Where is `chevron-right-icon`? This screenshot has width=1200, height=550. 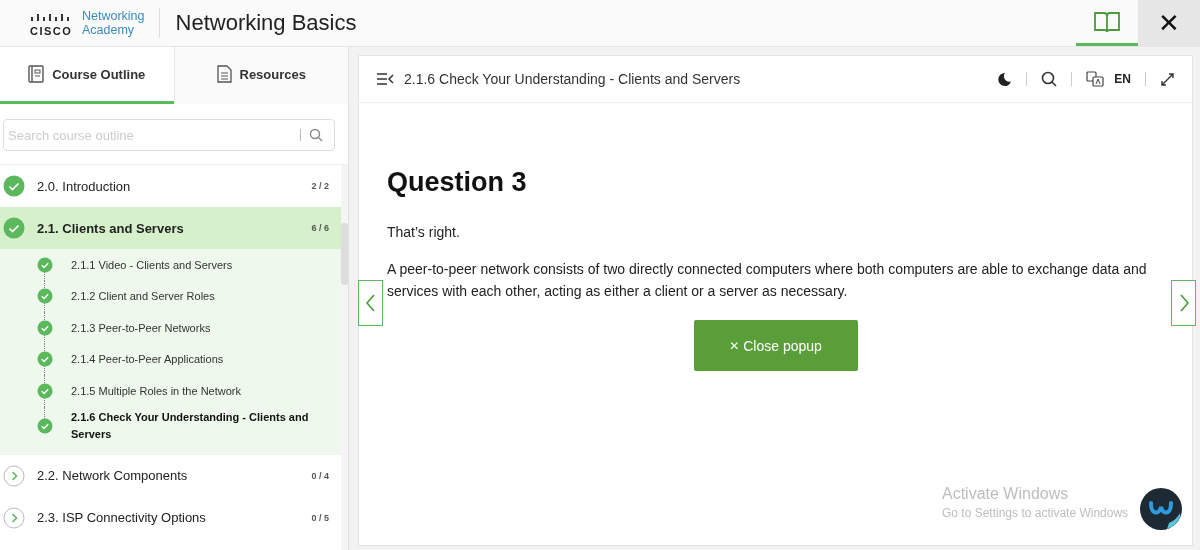
chevron-right-icon is located at coordinates (1183, 303).